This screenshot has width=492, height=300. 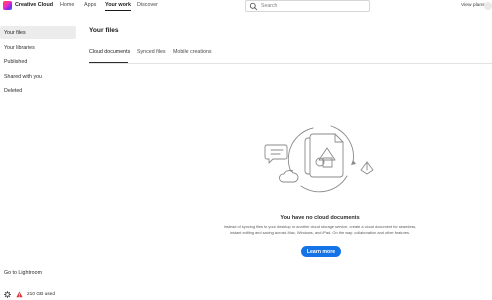 What do you see at coordinates (473, 5) in the screenshot?
I see `view-plans-link: View plans` at bounding box center [473, 5].